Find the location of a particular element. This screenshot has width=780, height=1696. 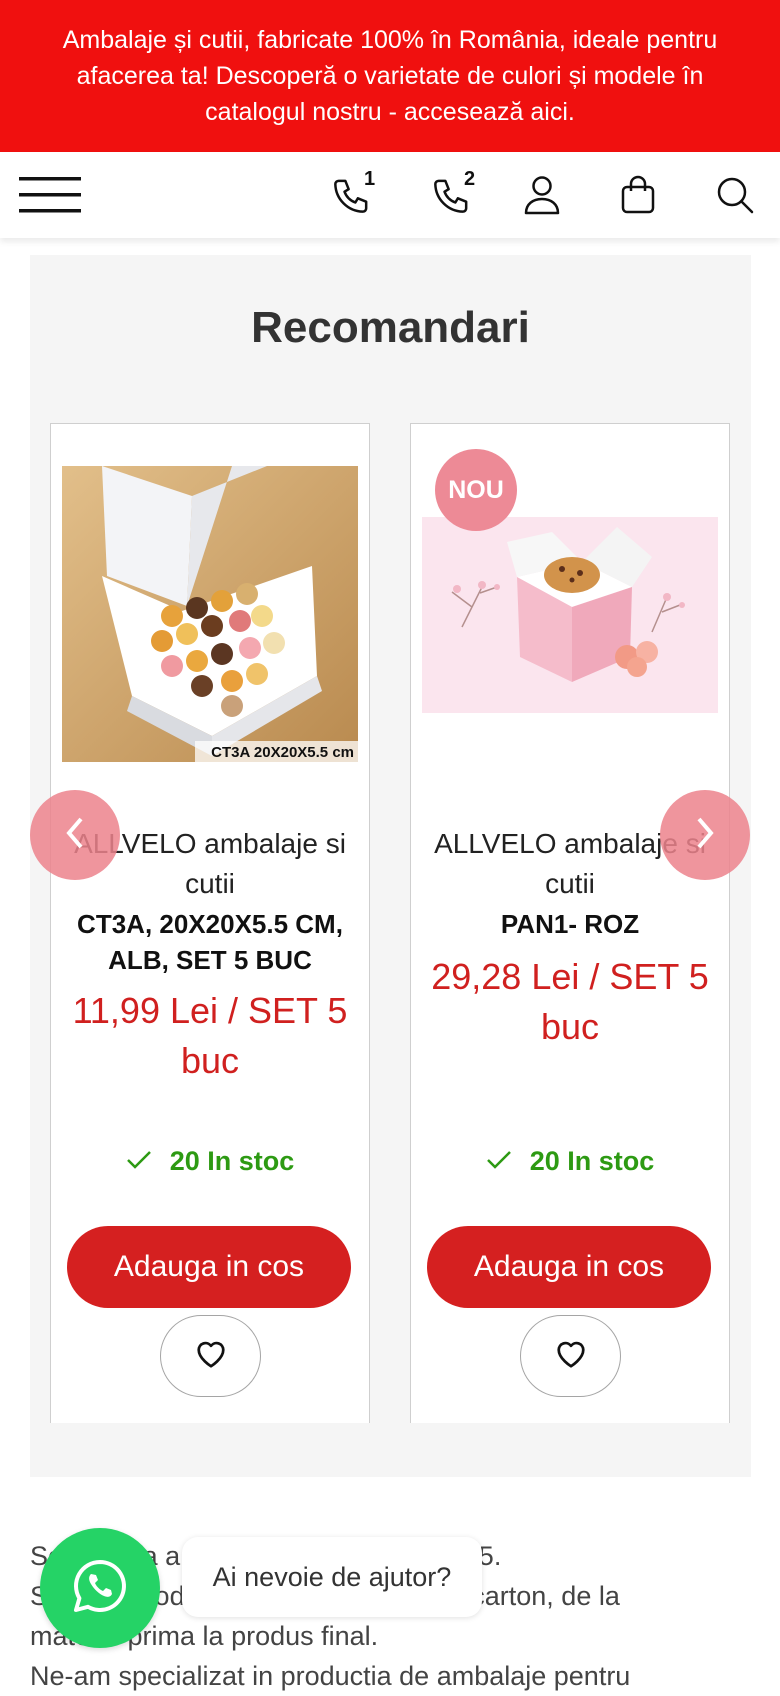

product-image: CT3A 20X20X5.5 cm is located at coordinates (210, 614).